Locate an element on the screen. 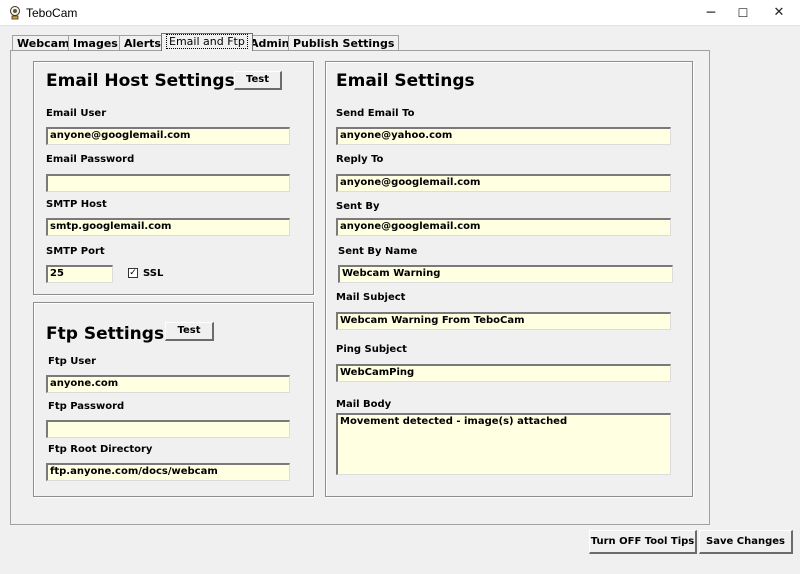 The height and width of the screenshot is (574, 800). email-user-field: anyone@googlemail.com is located at coordinates (168, 136).